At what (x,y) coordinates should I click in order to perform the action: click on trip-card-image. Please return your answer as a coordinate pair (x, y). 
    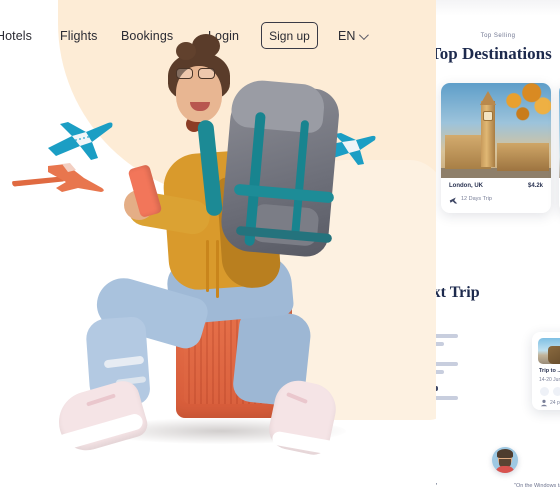
    Looking at the image, I should click on (549, 351).